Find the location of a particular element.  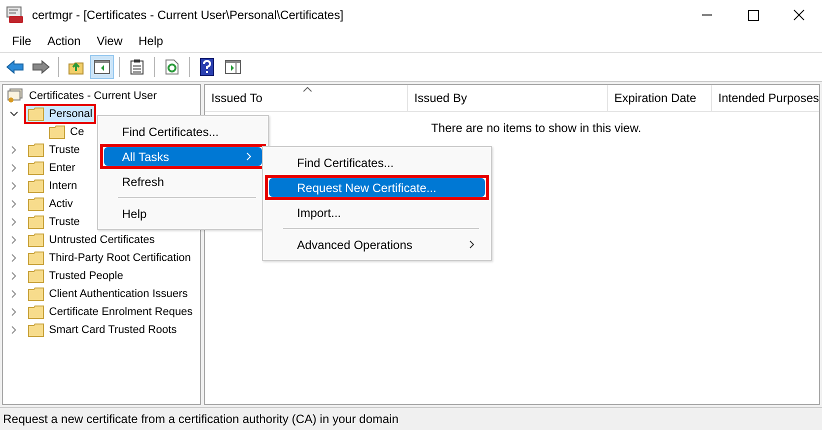

refresh-icon is located at coordinates (172, 67).